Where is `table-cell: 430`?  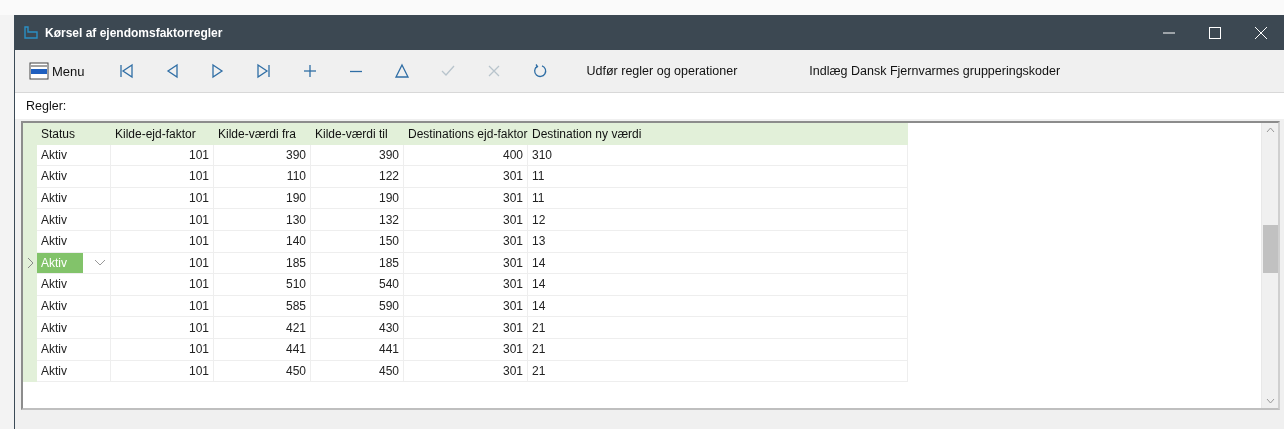 table-cell: 430 is located at coordinates (357, 328).